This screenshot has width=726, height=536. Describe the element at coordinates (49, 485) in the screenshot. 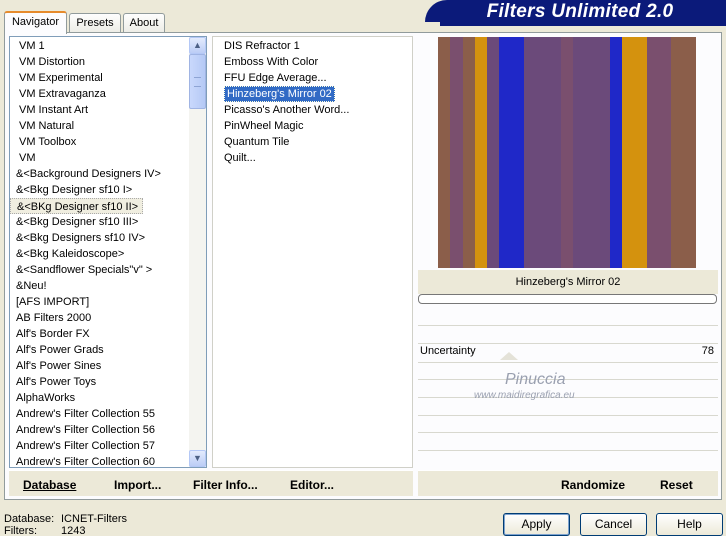

I see `database-button: Database` at that location.